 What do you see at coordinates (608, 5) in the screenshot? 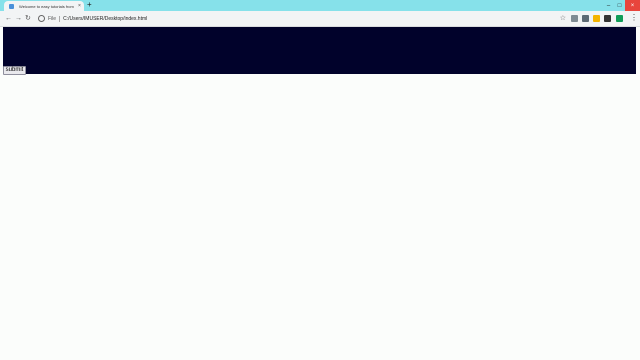
I see `minimize-button: –` at bounding box center [608, 5].